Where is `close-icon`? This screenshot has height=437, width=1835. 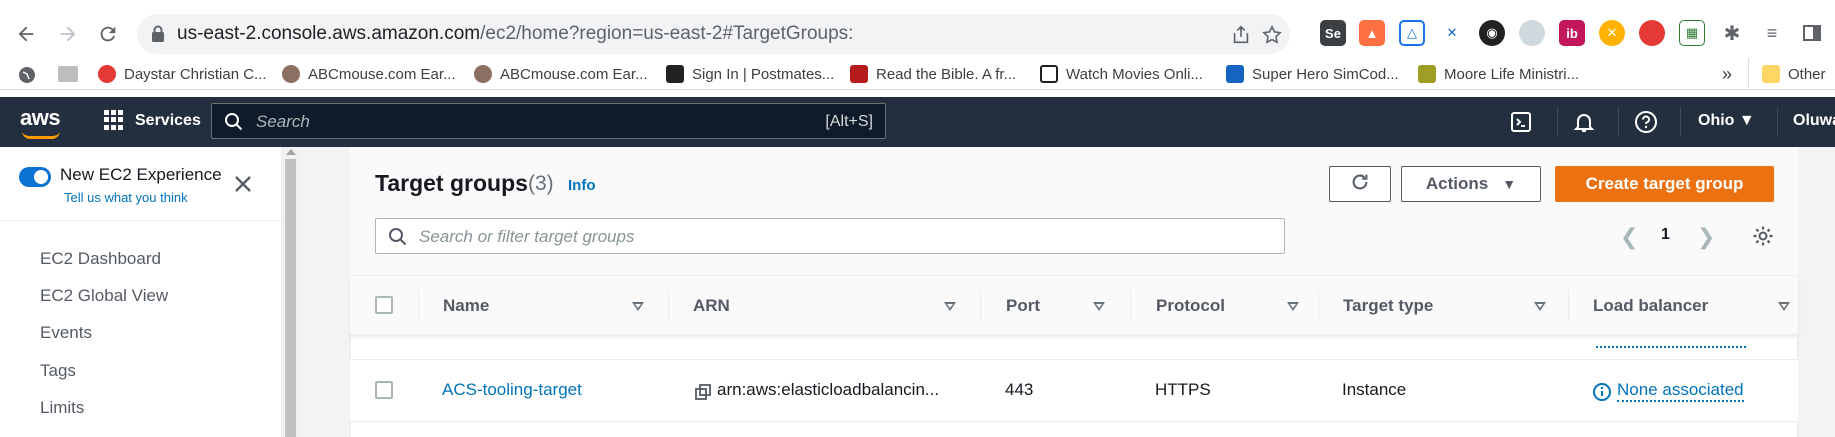
close-icon is located at coordinates (243, 184).